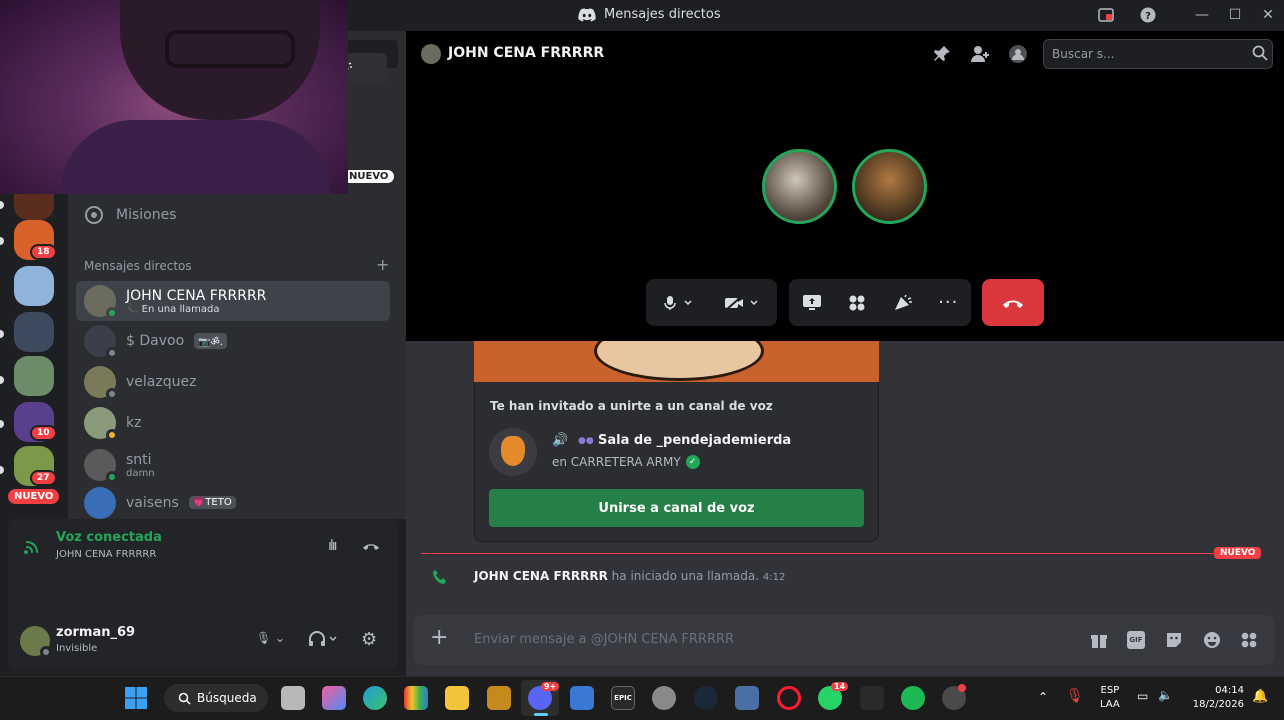  Describe the element at coordinates (857, 302) in the screenshot. I see `activities-button` at that location.